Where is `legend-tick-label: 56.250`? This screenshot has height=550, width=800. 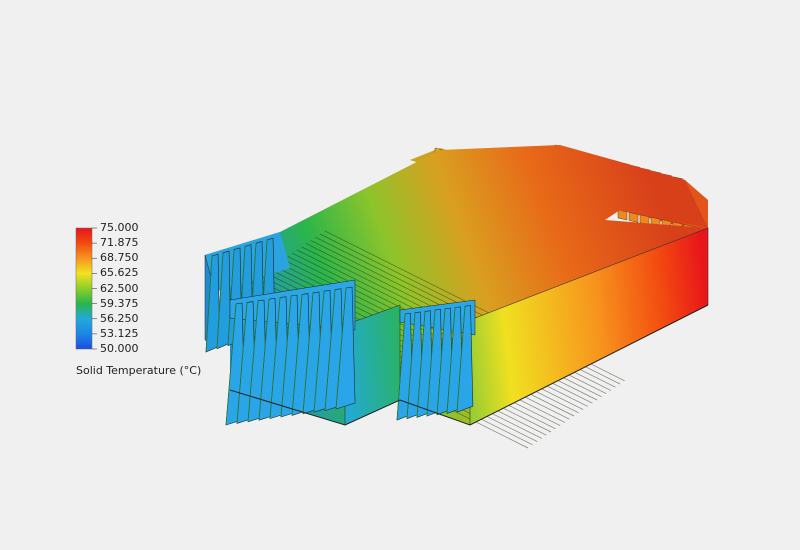
legend-tick-label: 56.250 is located at coordinates (119, 318).